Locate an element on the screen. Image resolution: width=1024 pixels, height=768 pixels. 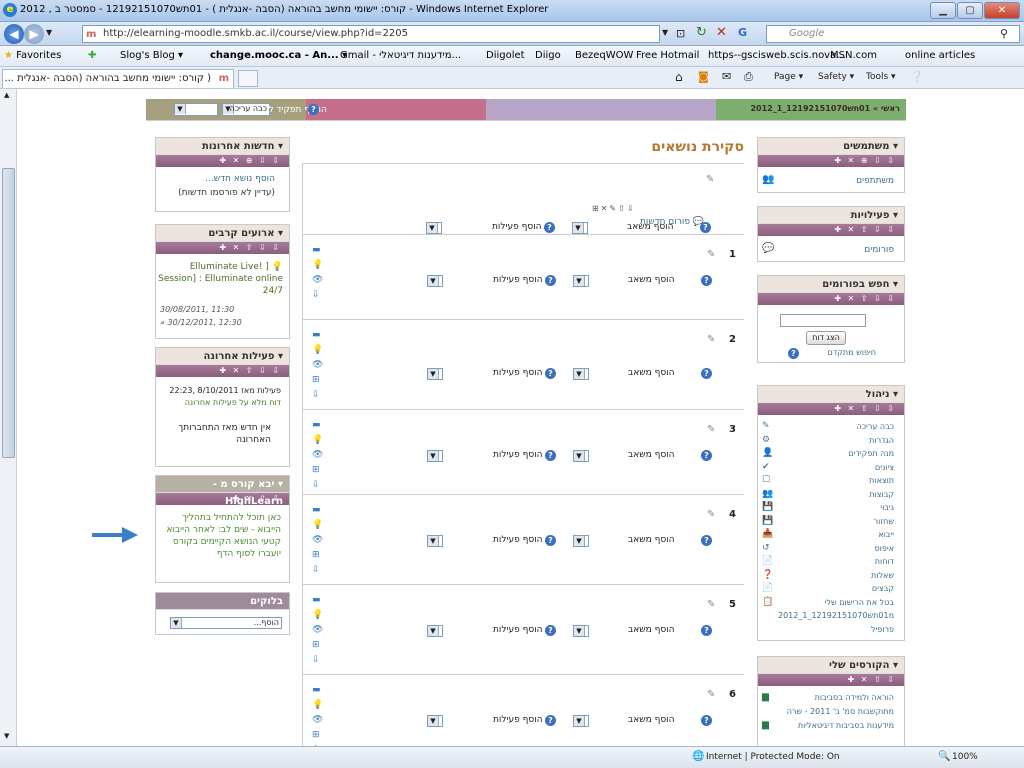
breadcrumb: ראשי » 01תש12192151070_1_2012 is located at coordinates (820, 108).